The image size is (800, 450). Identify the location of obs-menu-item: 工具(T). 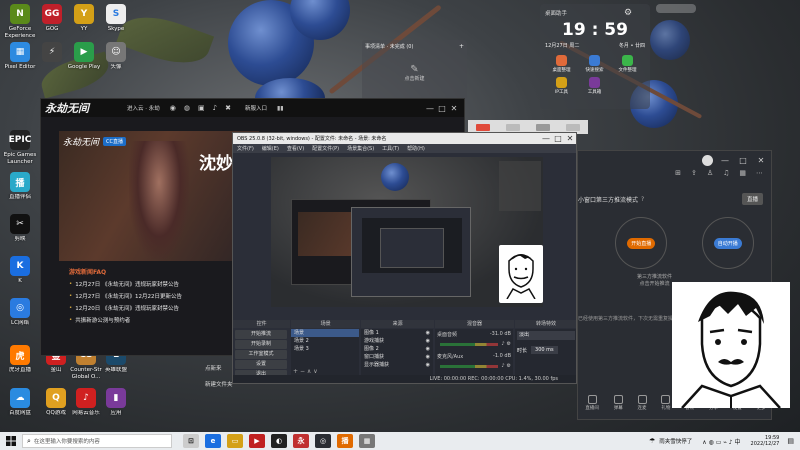
(390, 148).